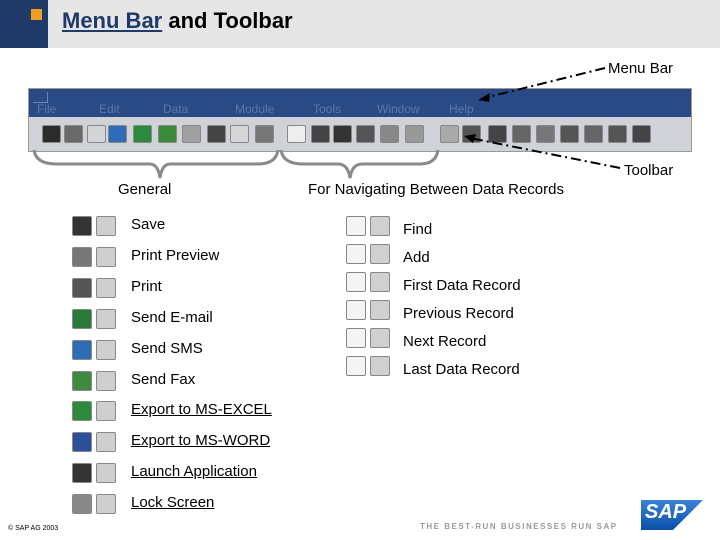  Describe the element at coordinates (356, 226) in the screenshot. I see `find-icon` at that location.